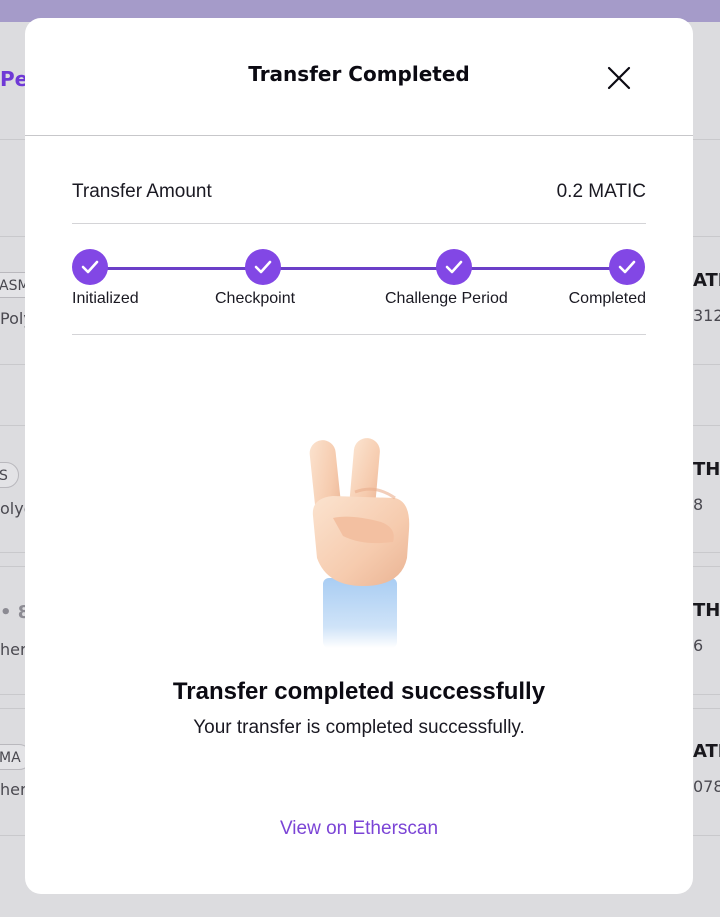 Image resolution: width=720 pixels, height=917 pixels. What do you see at coordinates (359, 691) in the screenshot?
I see `success-title: Transfer completed successfully` at bounding box center [359, 691].